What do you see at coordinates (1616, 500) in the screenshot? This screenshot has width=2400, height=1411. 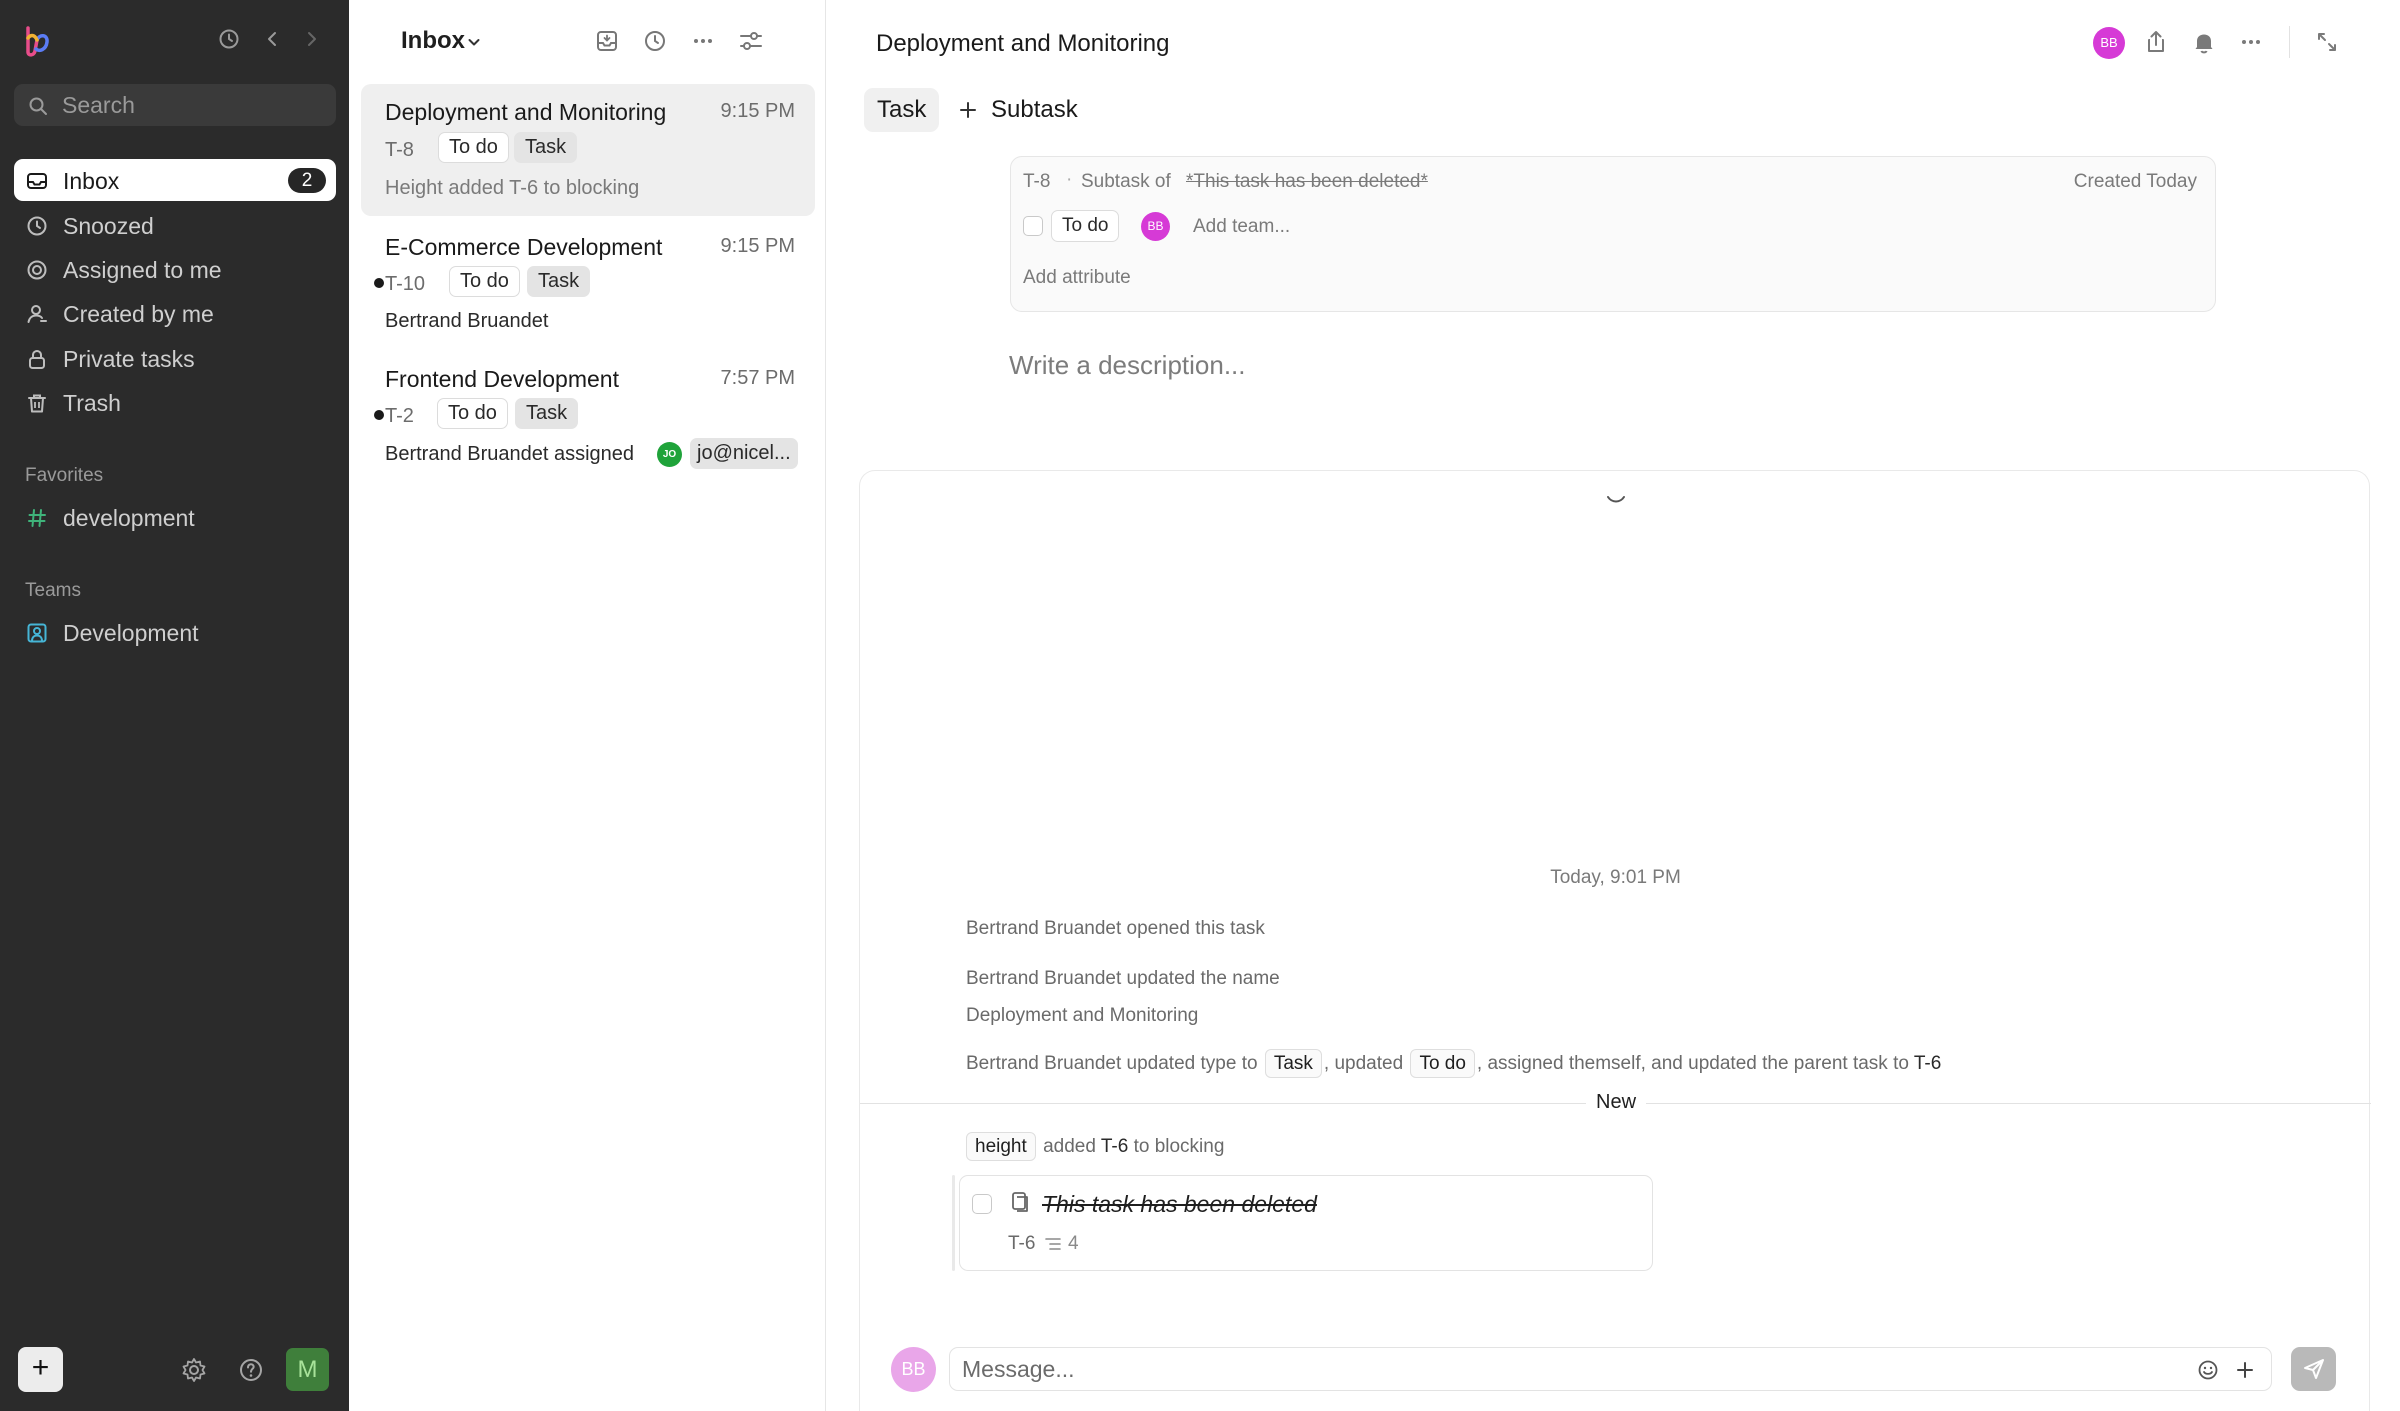 I see `collapse-chevron-icon` at bounding box center [1616, 500].